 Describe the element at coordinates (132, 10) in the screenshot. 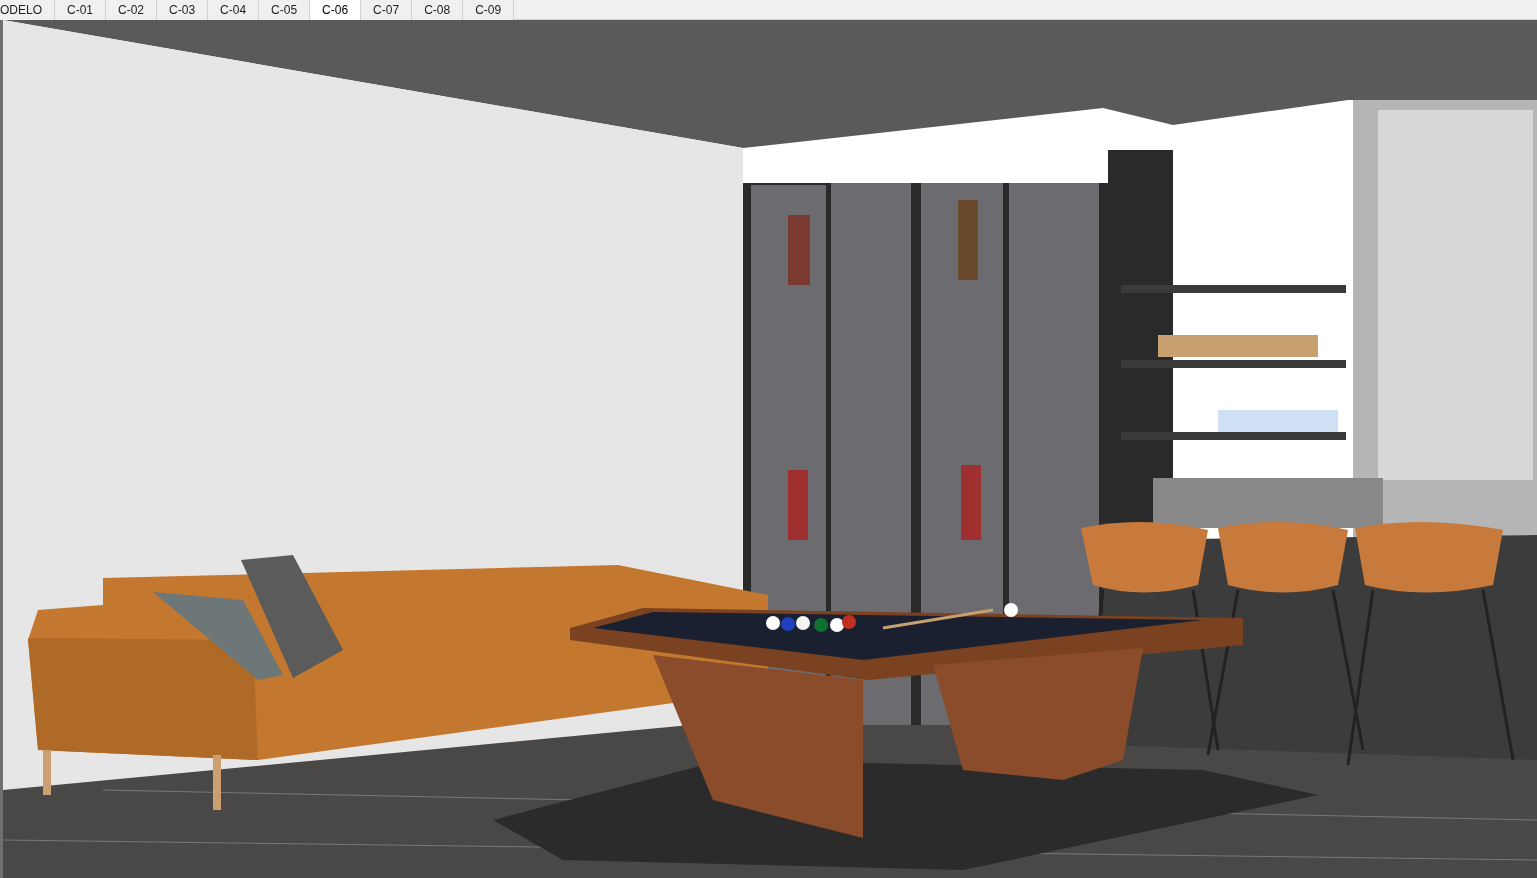

I see `scene-tab: C-02` at that location.